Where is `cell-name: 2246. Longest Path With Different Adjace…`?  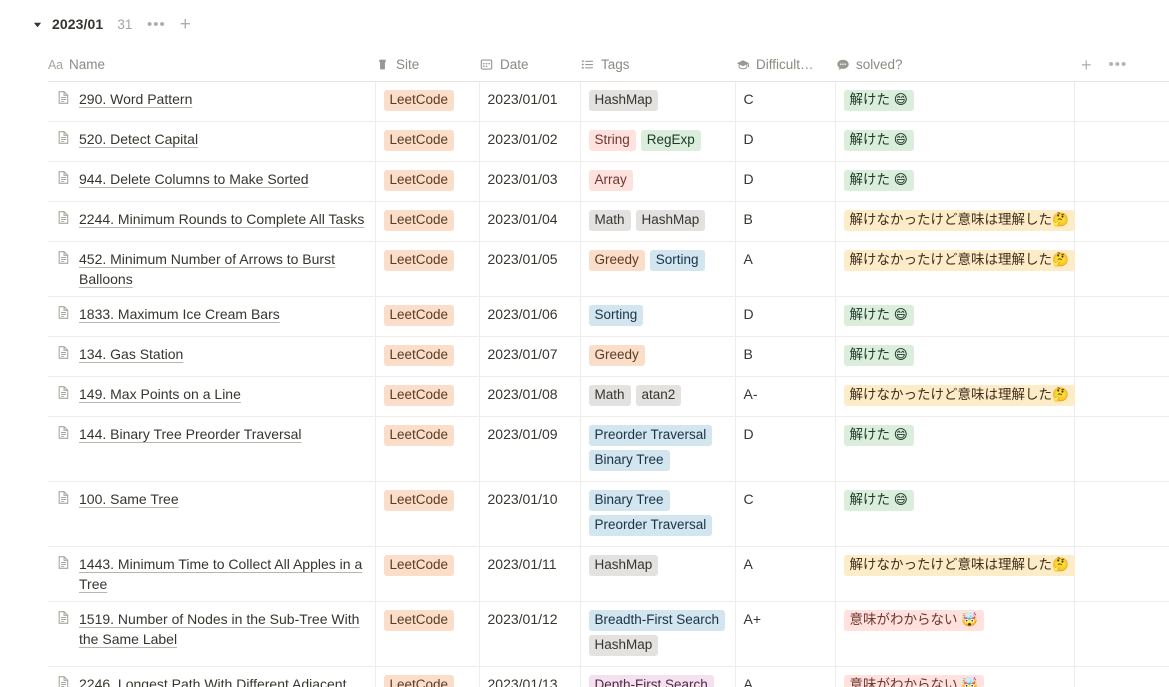
cell-name: 2246. Longest Path With Different Adjace… is located at coordinates (212, 676).